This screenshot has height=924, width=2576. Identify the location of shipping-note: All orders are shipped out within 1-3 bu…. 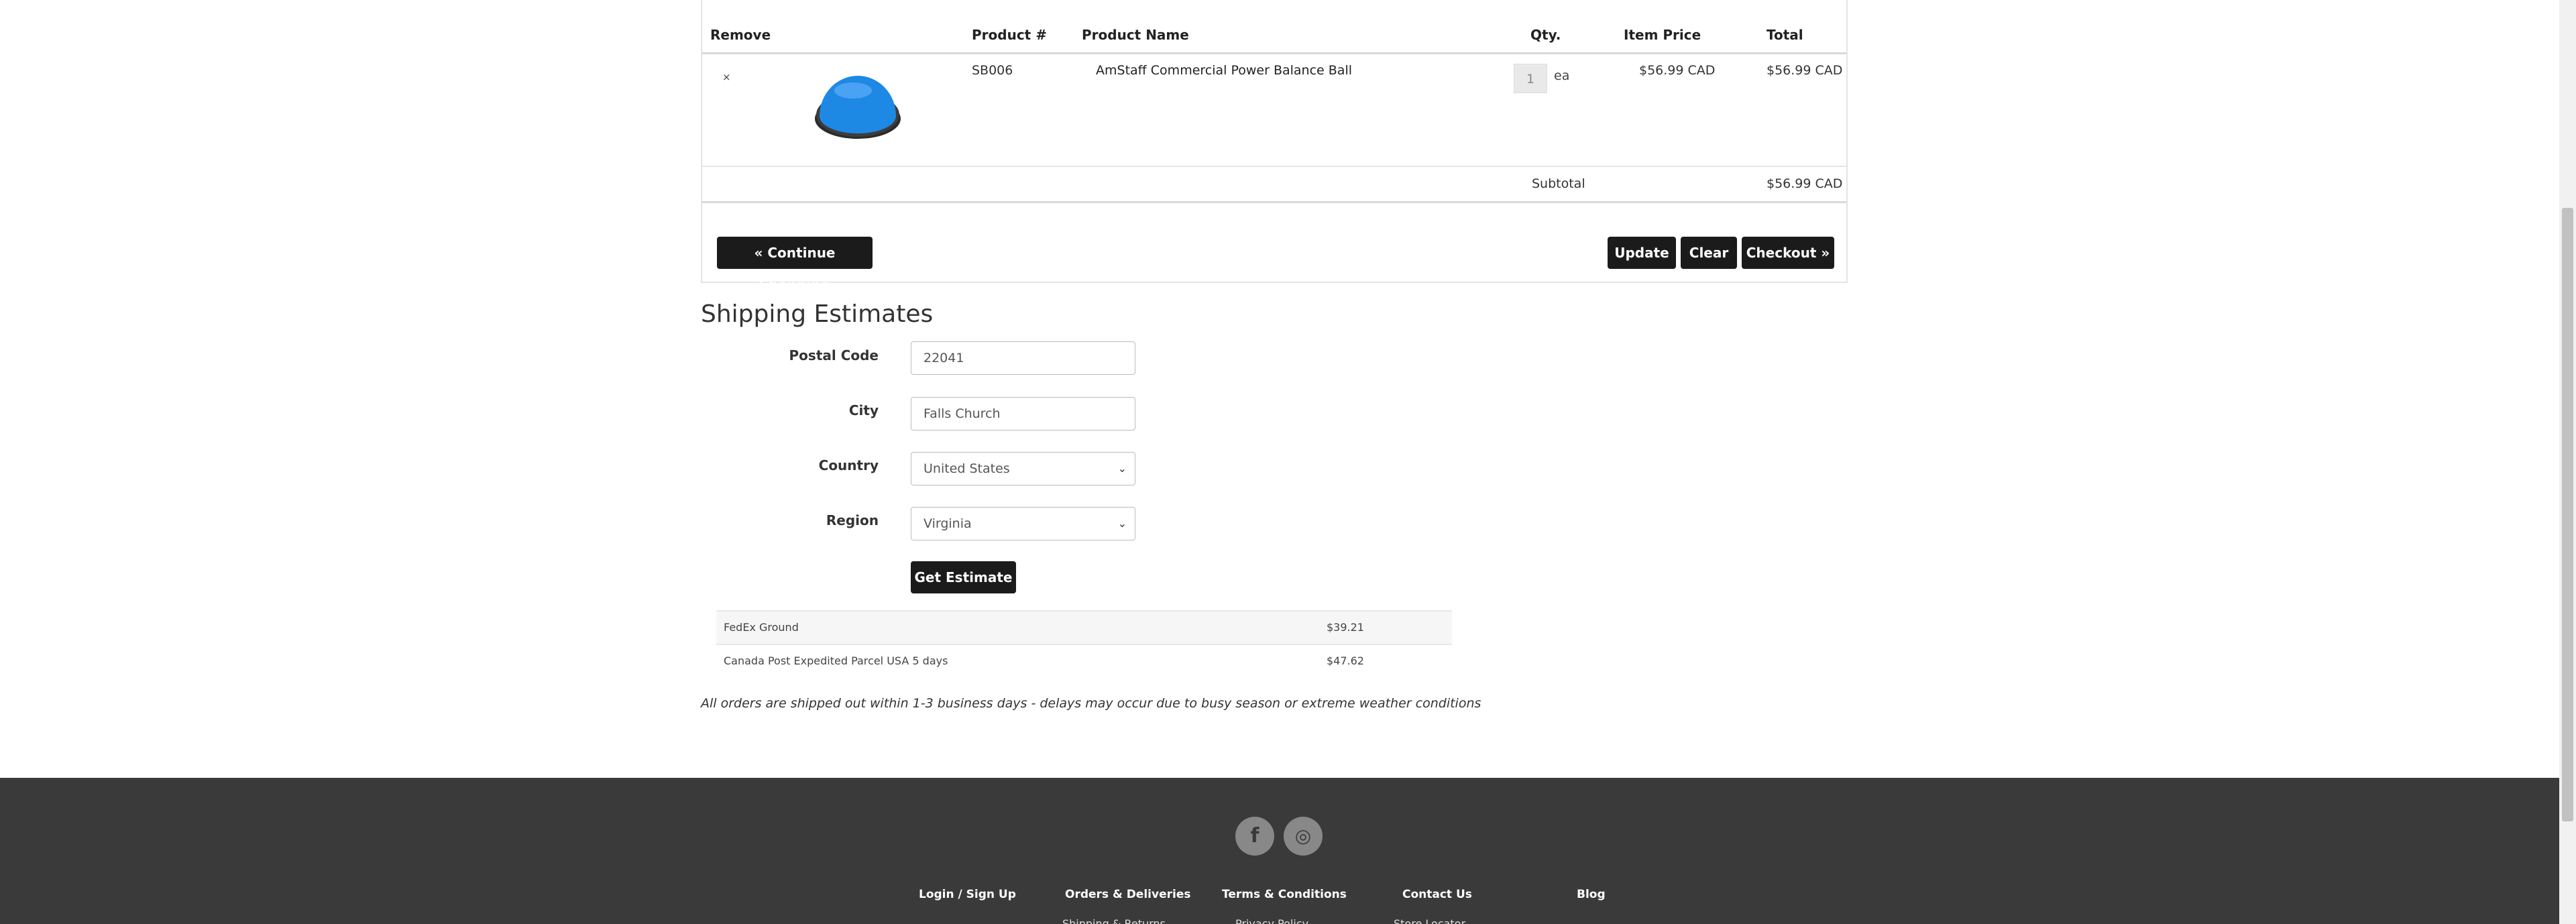
(1091, 703).